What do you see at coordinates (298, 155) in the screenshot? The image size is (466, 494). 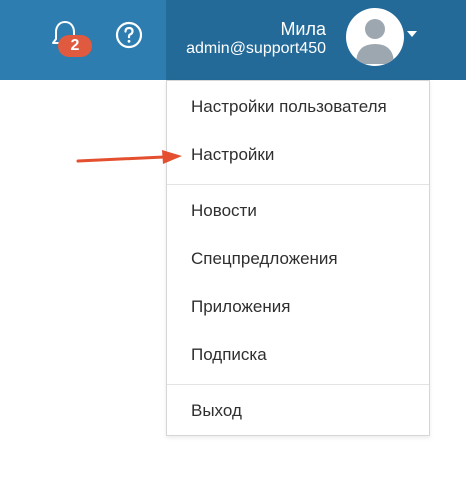 I see `menu-item-settings: Настройки` at bounding box center [298, 155].